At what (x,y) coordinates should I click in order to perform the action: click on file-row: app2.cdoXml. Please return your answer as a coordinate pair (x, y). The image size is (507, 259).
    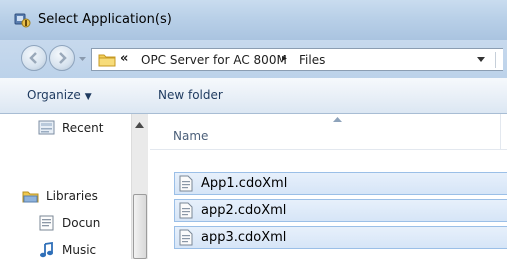
    Looking at the image, I should click on (340, 210).